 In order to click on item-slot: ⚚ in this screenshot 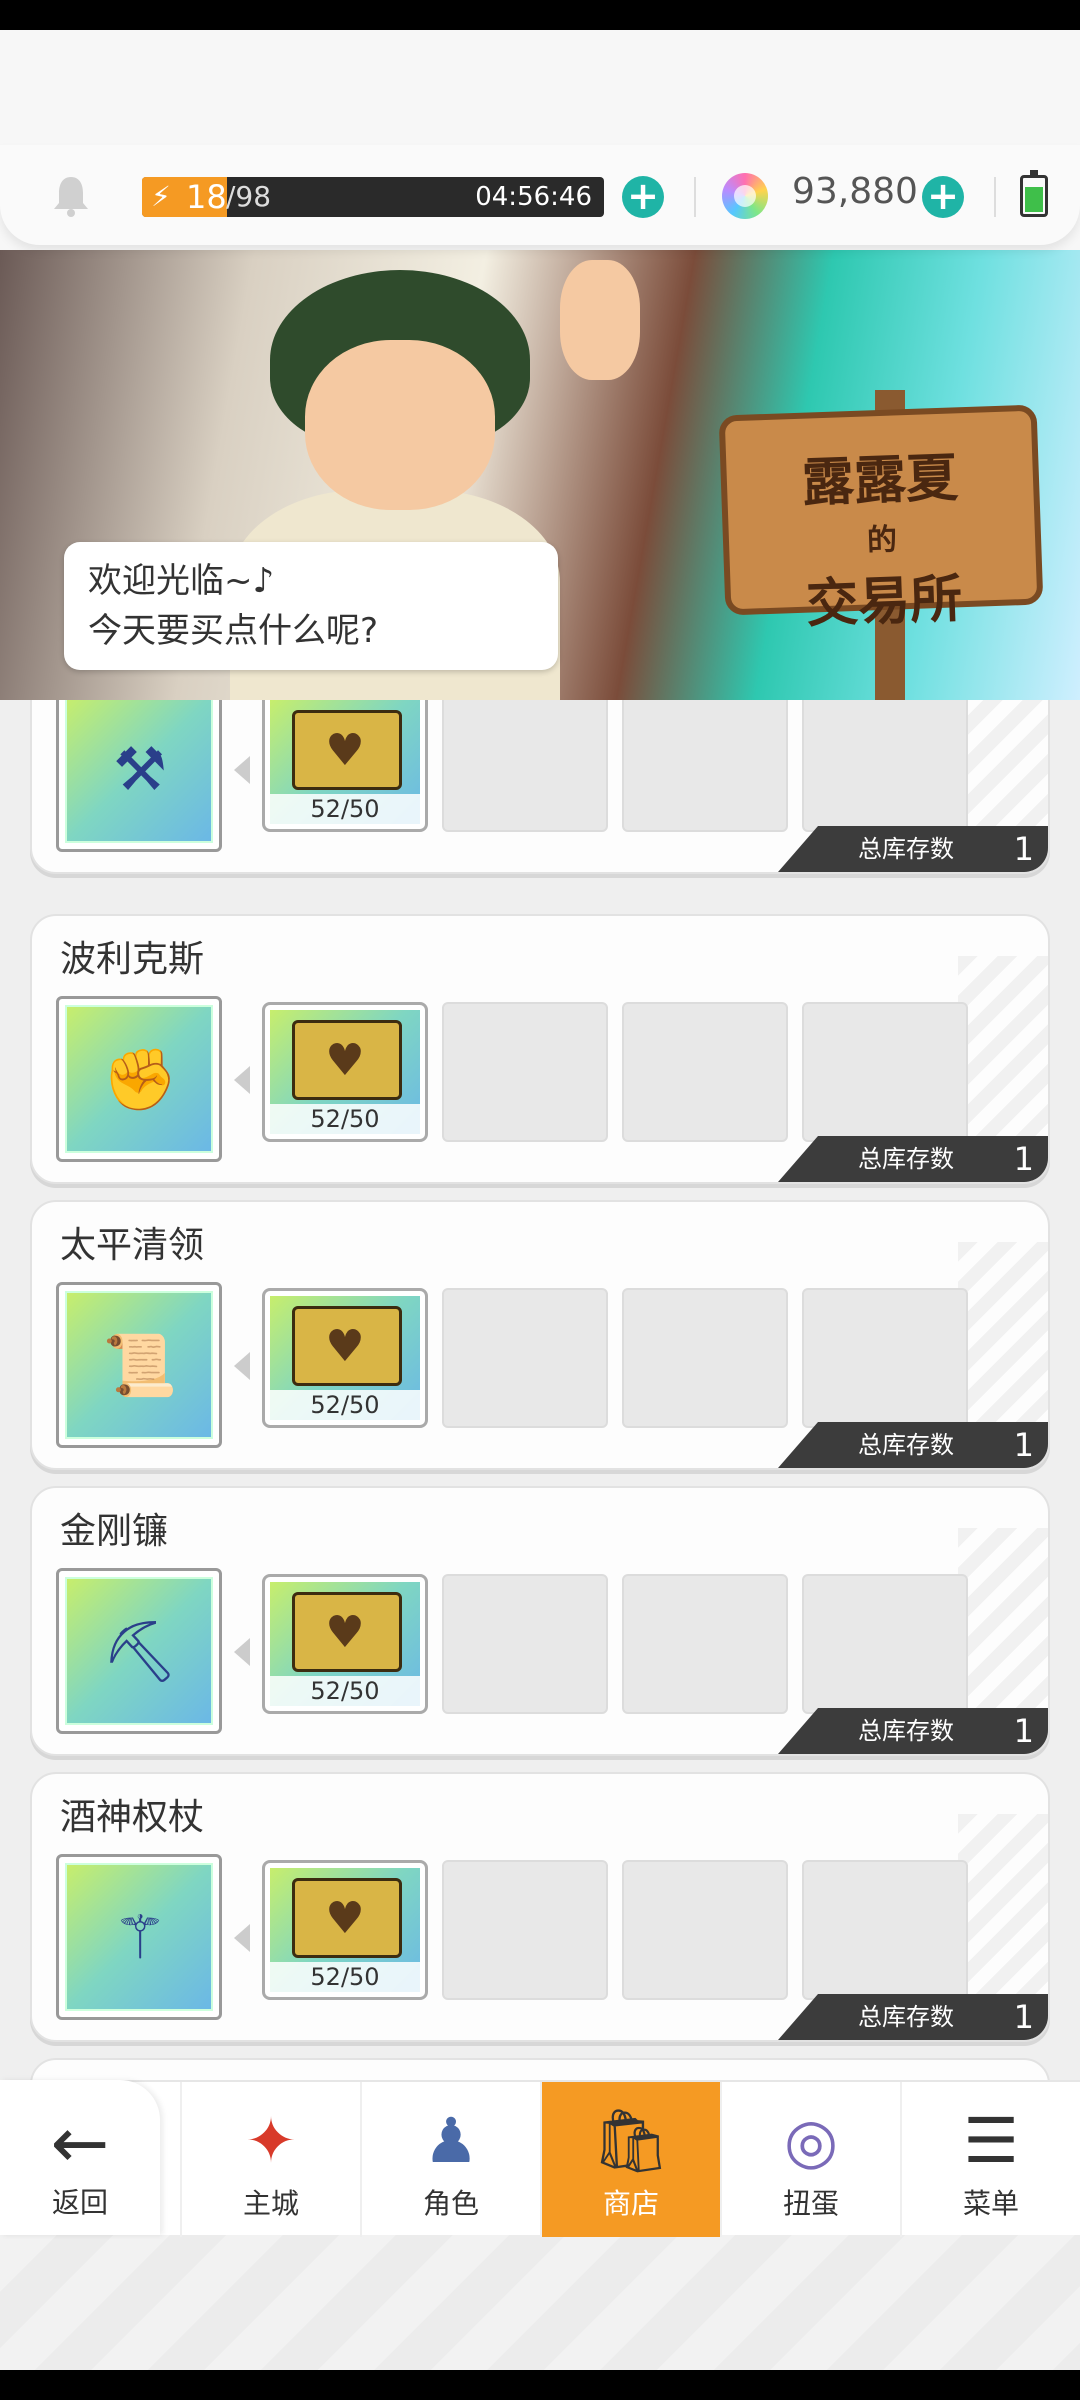, I will do `click(139, 1937)`.